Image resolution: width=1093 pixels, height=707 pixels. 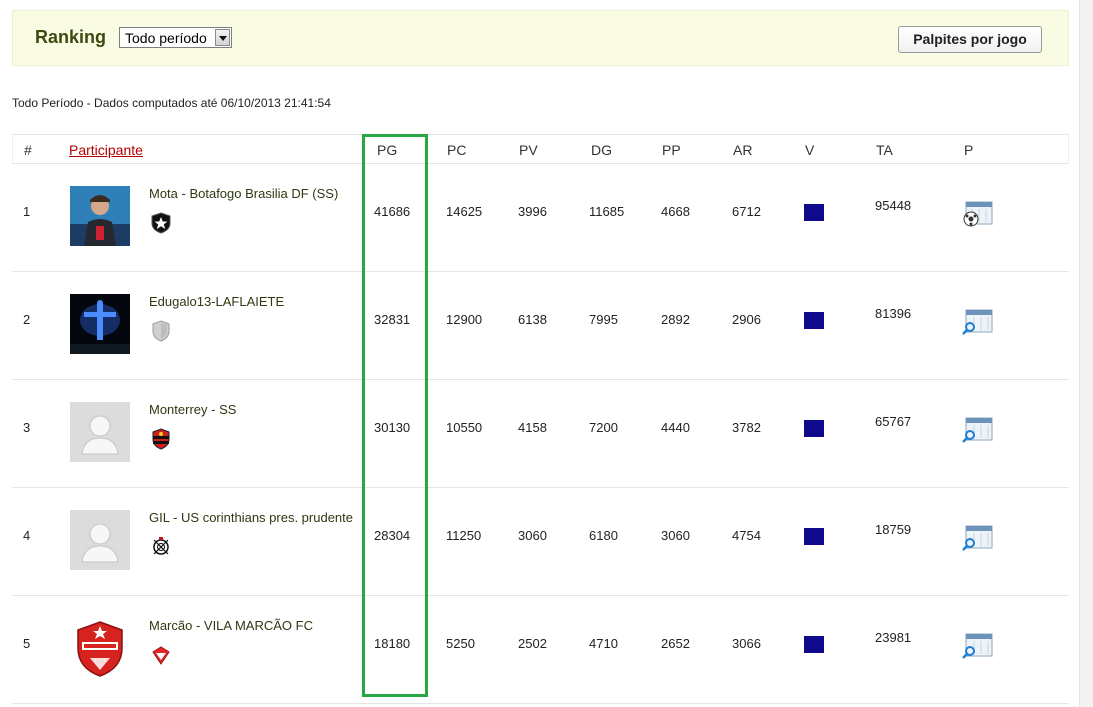 I want to click on grey-shield-badge-icon, so click(x=161, y=331).